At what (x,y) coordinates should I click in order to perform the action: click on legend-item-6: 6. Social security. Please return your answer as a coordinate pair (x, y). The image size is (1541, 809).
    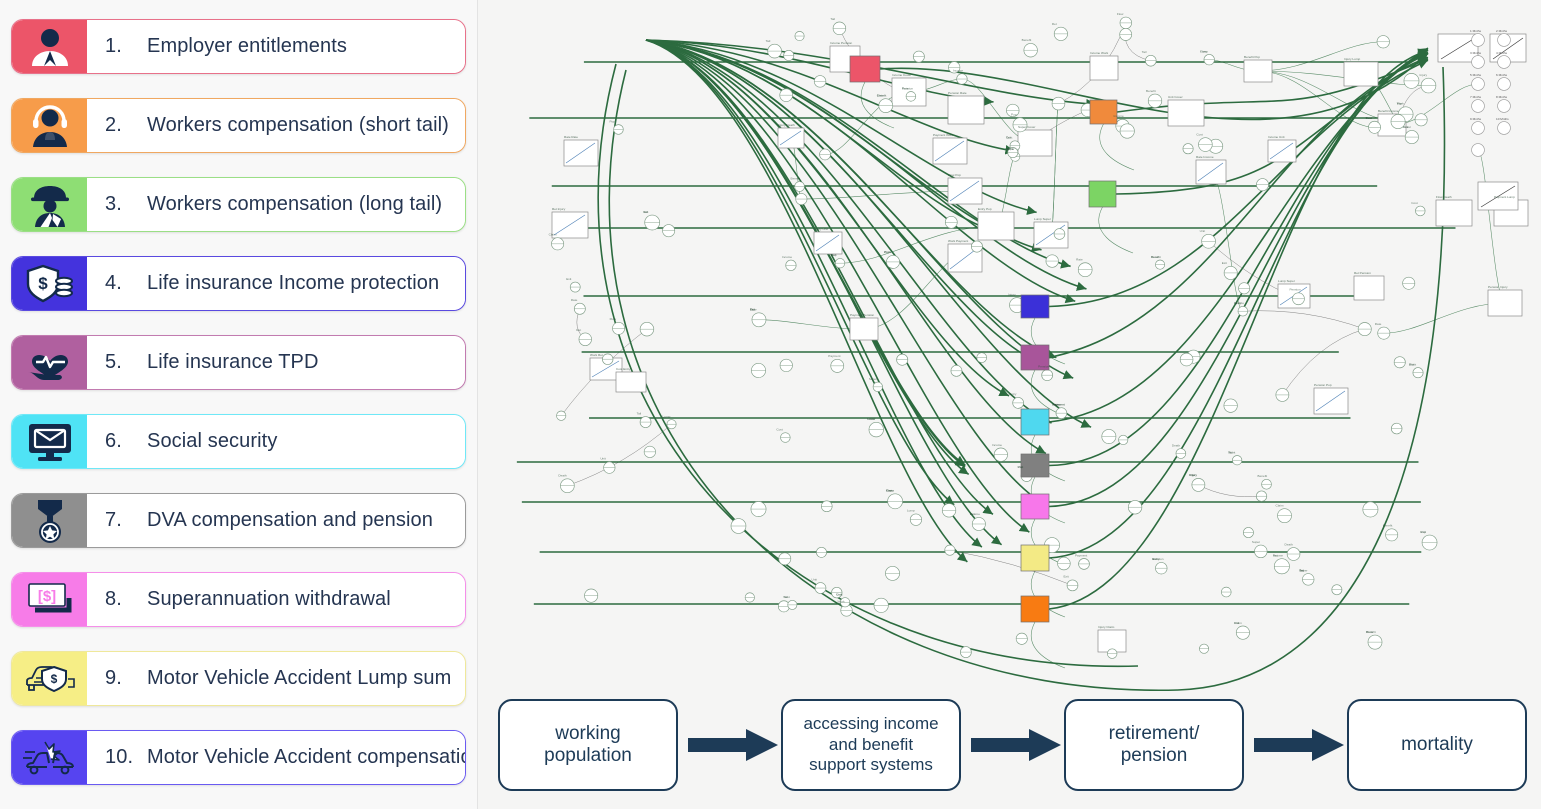
    Looking at the image, I should click on (238, 441).